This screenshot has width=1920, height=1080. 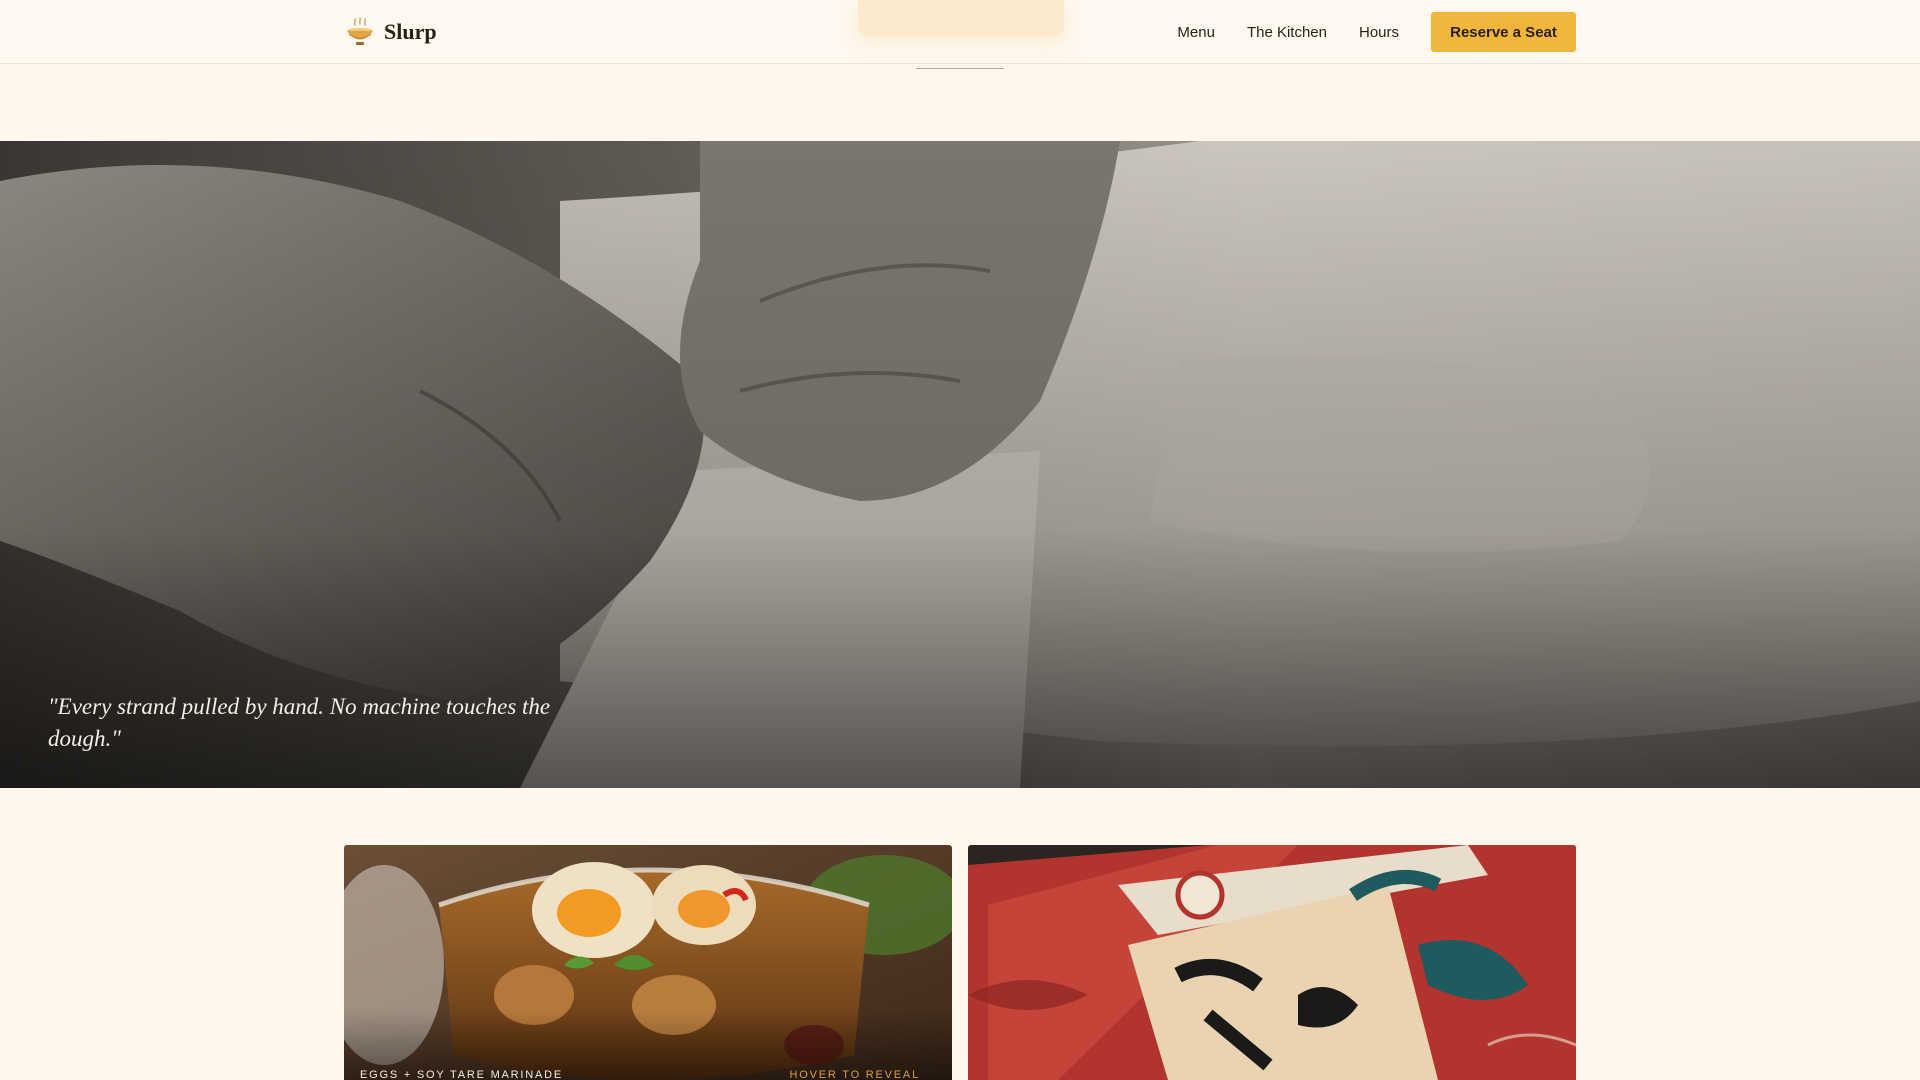 I want to click on nav-link-menu: Menu, so click(x=1196, y=32).